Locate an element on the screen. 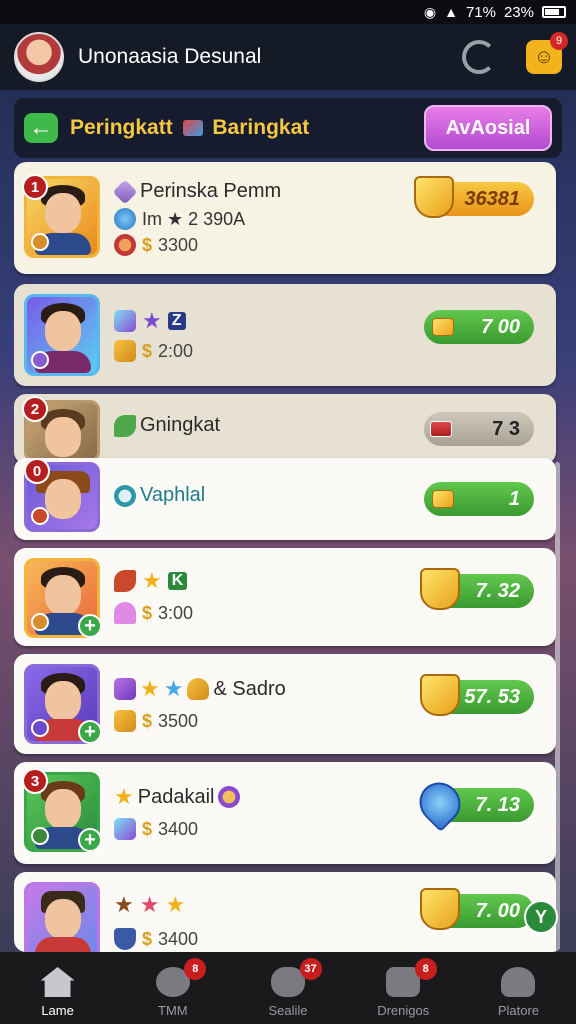 The height and width of the screenshot is (1024, 576). score-pill: 1 is located at coordinates (479, 499).